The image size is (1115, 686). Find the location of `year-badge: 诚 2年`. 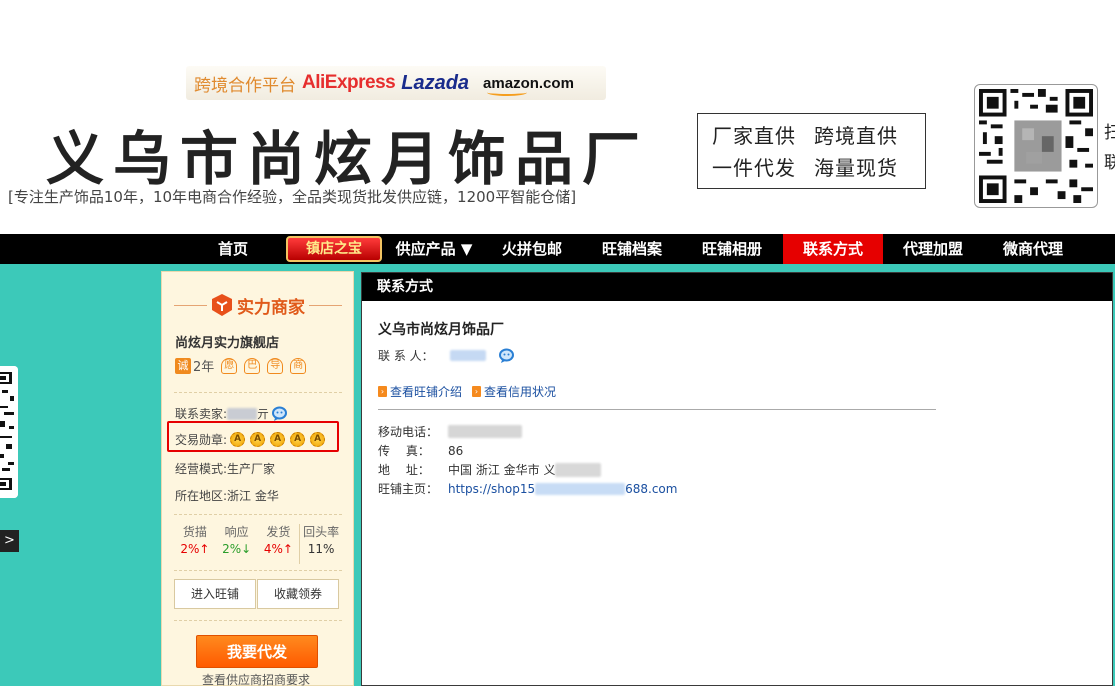

year-badge: 诚 2年 is located at coordinates (194, 365).